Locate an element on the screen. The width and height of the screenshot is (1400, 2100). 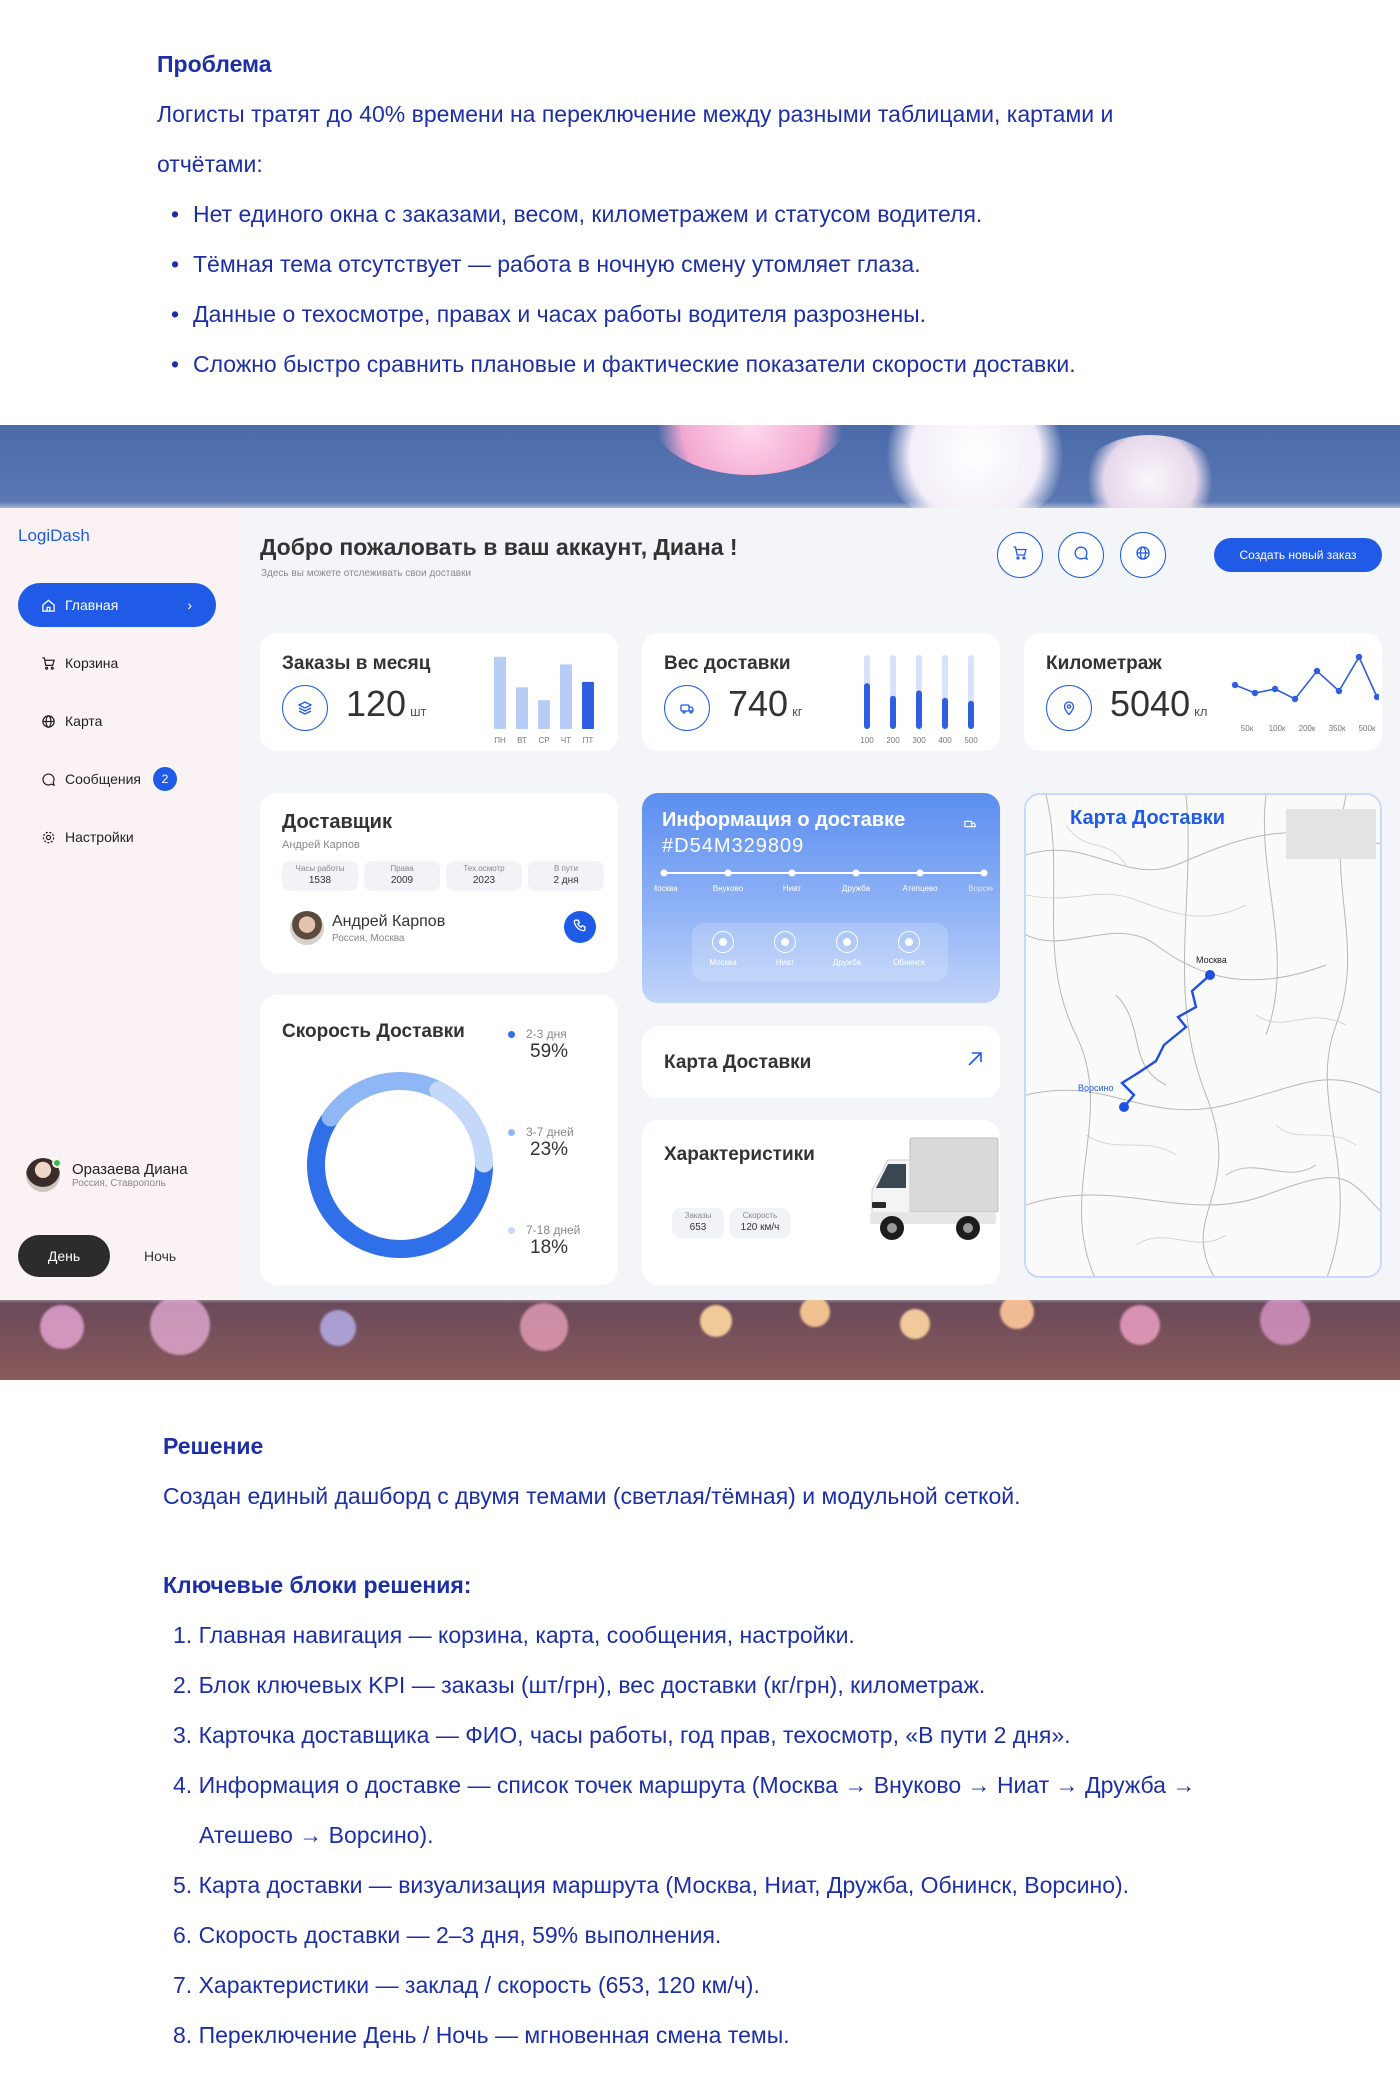
mileage-line-chart: 50к 100к 200к 350к 500к is located at coordinates (1305, 693).